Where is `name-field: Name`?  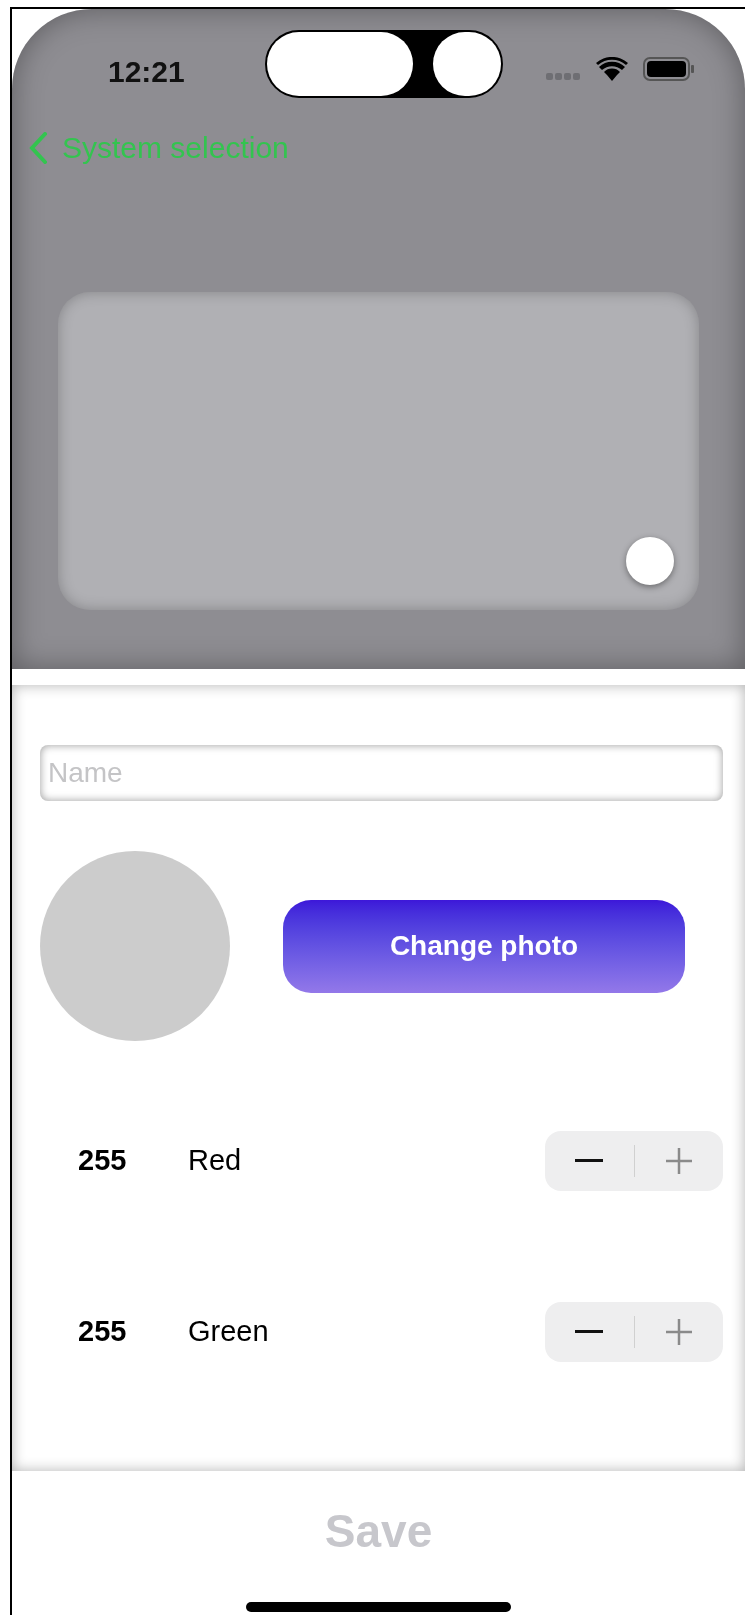 name-field: Name is located at coordinates (381, 773).